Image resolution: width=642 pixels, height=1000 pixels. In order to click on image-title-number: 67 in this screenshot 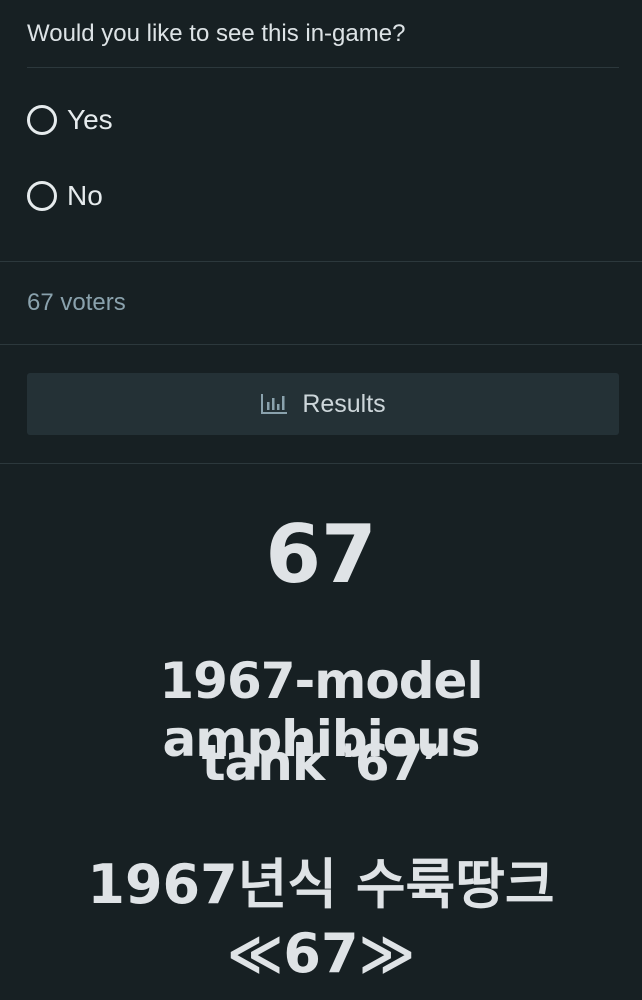, I will do `click(321, 554)`.